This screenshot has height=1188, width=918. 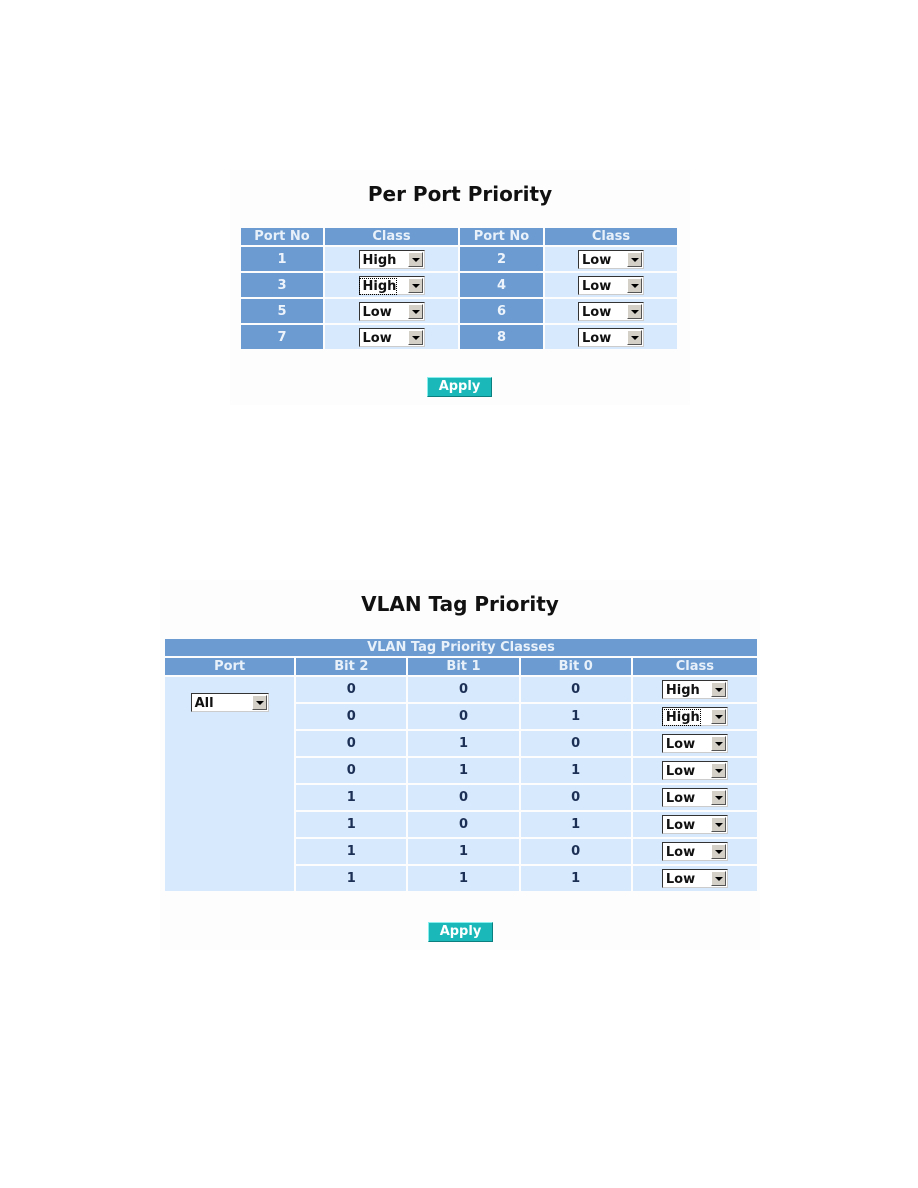 What do you see at coordinates (230, 666) in the screenshot?
I see `column-header: Port` at bounding box center [230, 666].